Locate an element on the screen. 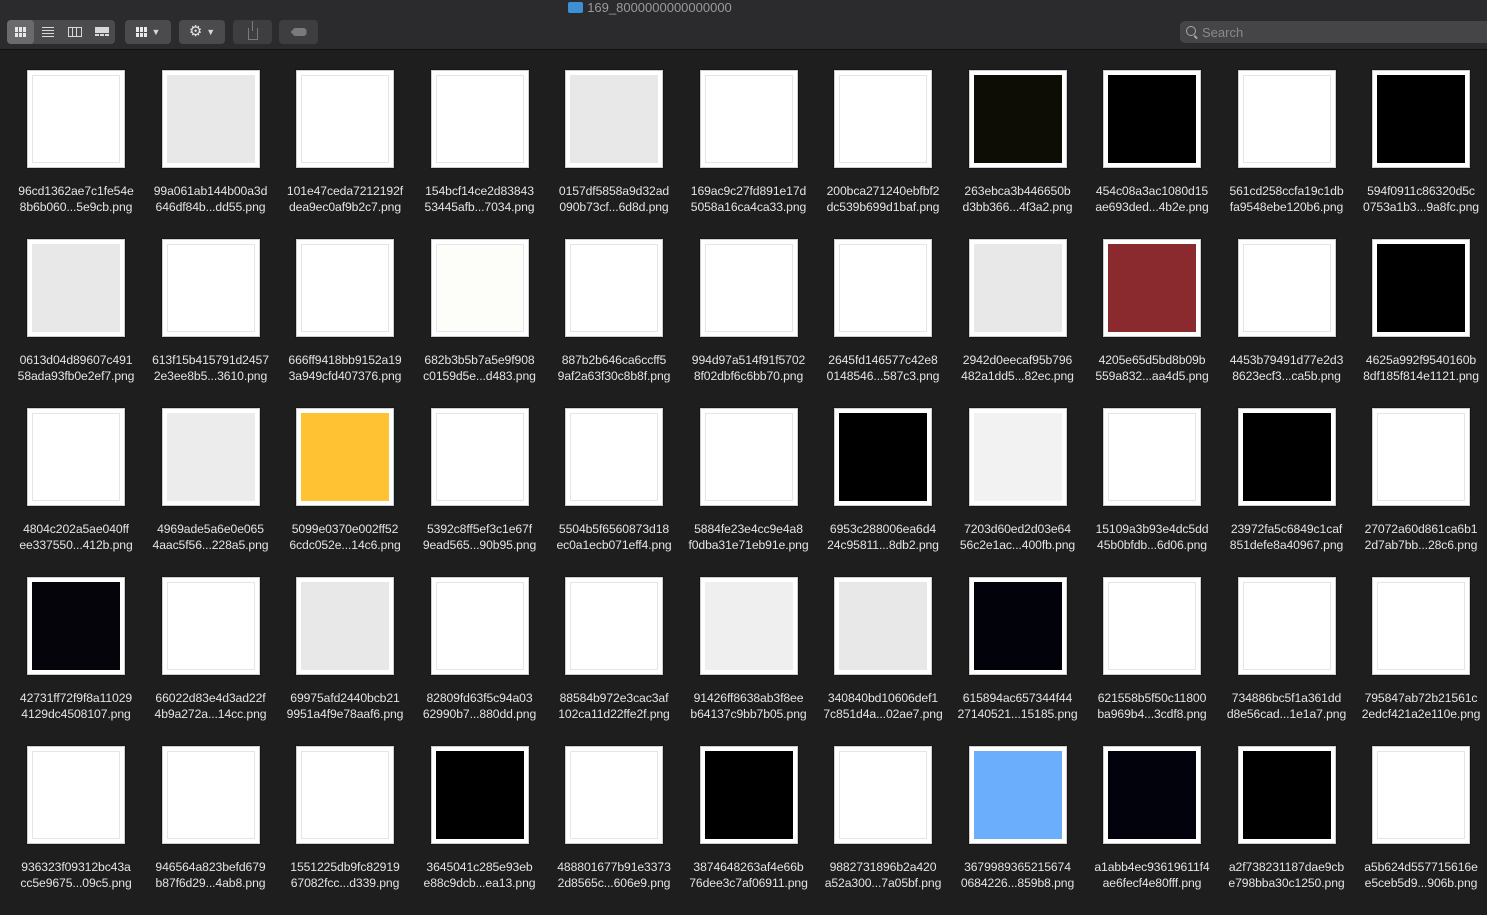 The width and height of the screenshot is (1487, 915). file-item: 42731ff72f9f8a11029 4129dc4508107.png is located at coordinates (76, 661).